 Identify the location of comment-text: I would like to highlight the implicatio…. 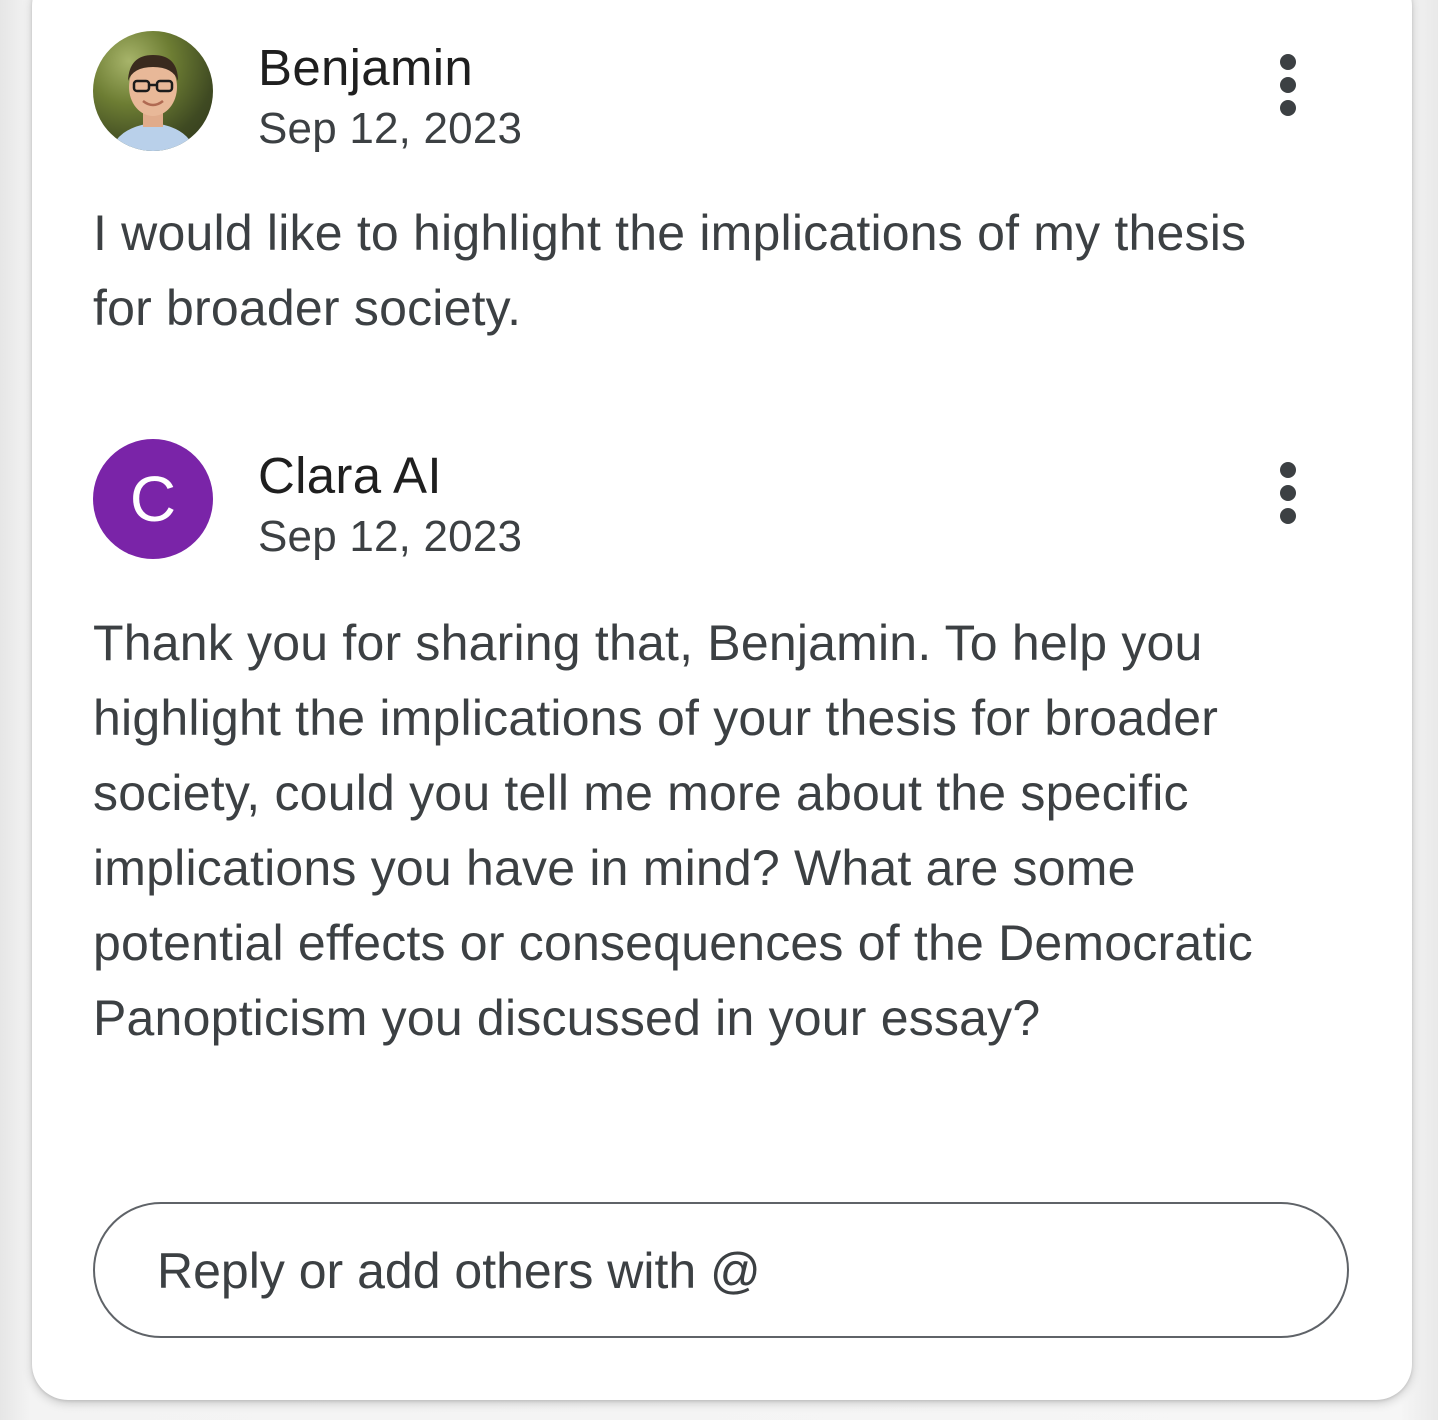
(670, 270).